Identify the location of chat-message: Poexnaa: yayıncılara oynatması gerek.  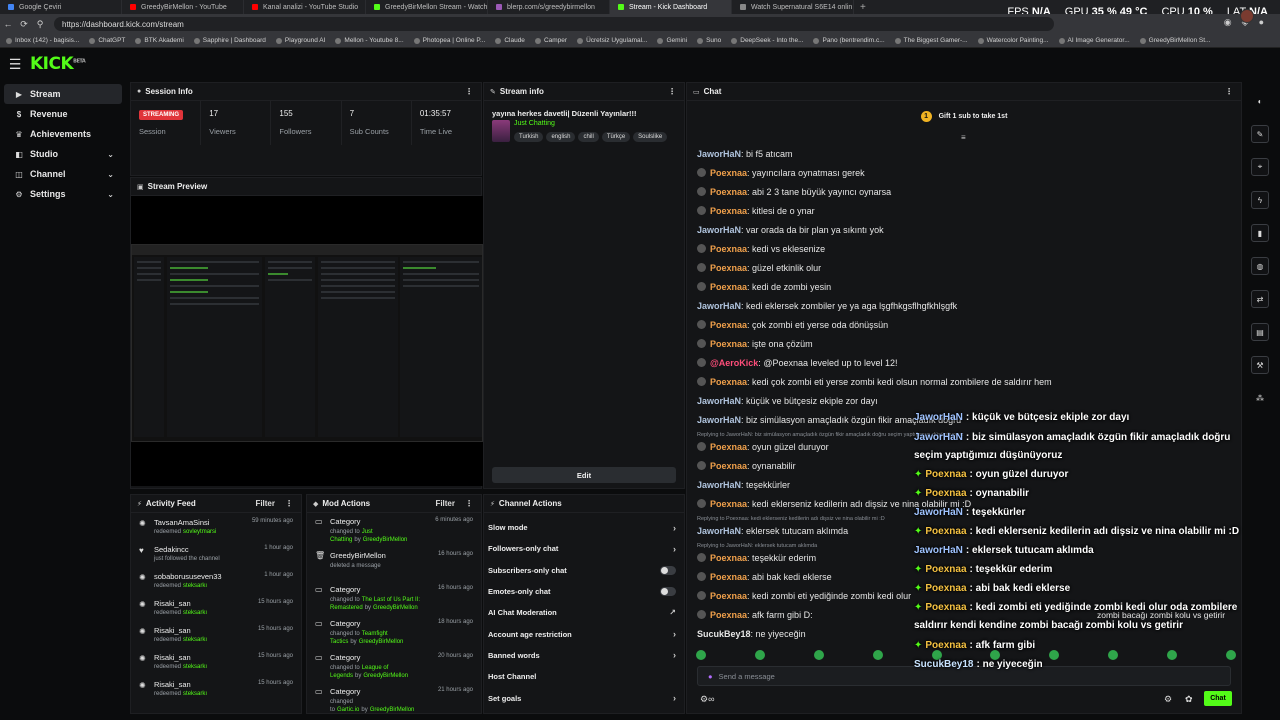
(781, 173).